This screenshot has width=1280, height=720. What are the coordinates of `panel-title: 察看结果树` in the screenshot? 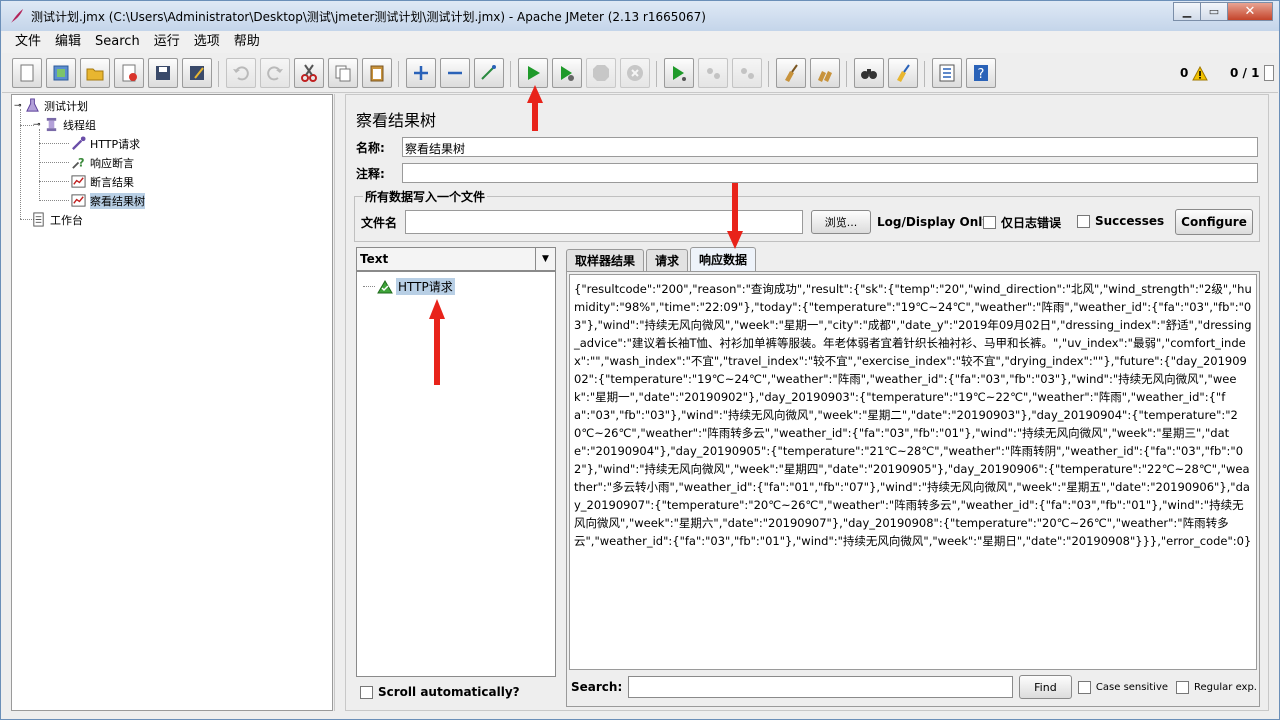 It's located at (396, 120).